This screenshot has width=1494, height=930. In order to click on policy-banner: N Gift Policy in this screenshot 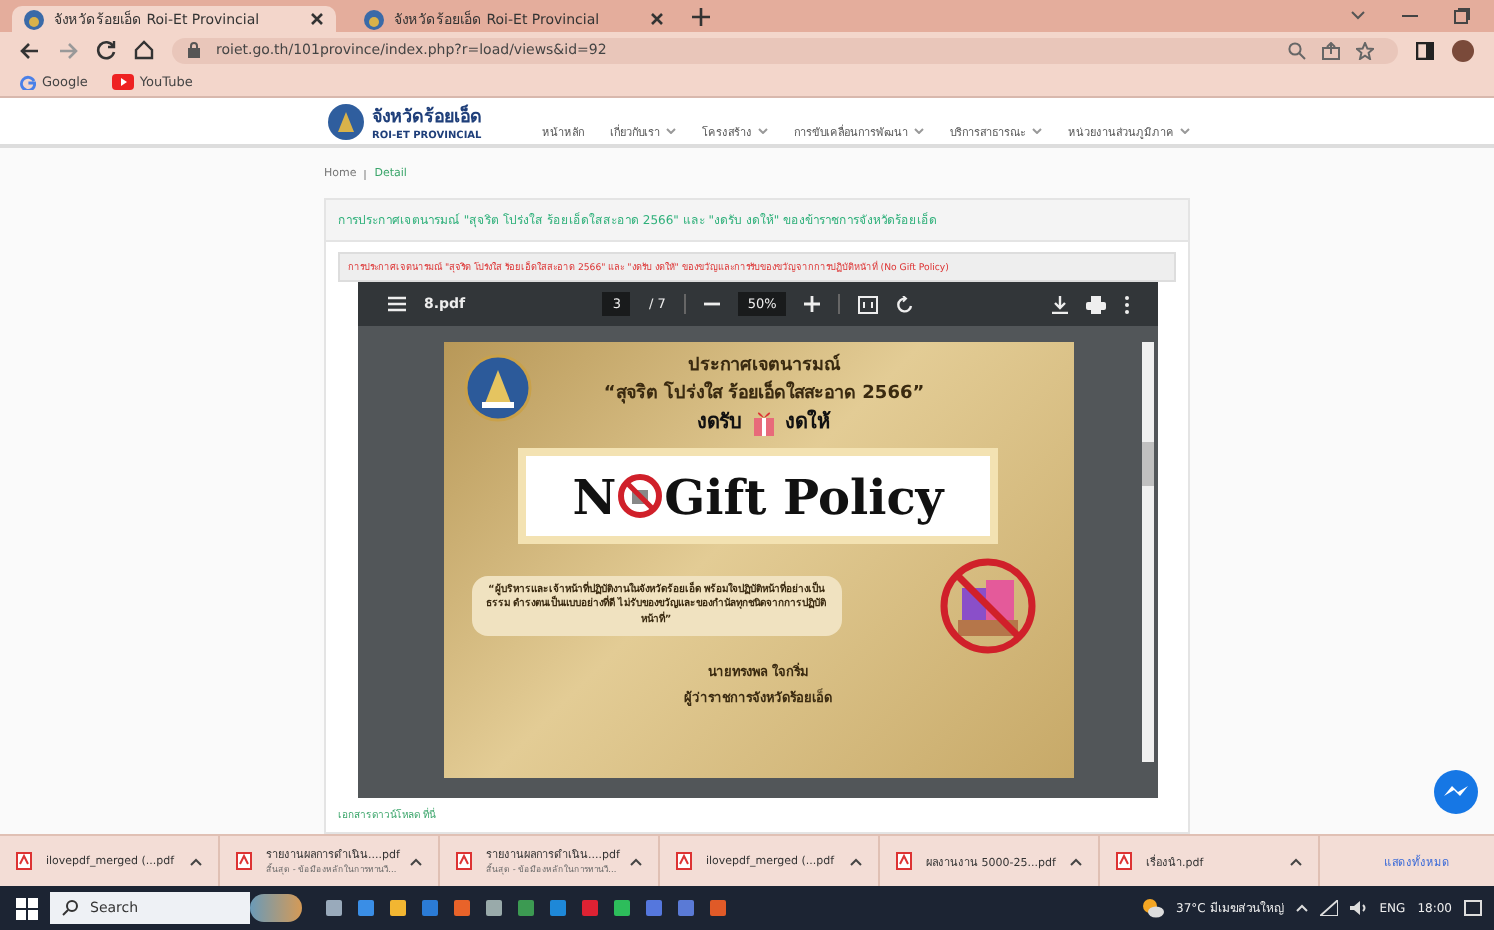, I will do `click(758, 496)`.